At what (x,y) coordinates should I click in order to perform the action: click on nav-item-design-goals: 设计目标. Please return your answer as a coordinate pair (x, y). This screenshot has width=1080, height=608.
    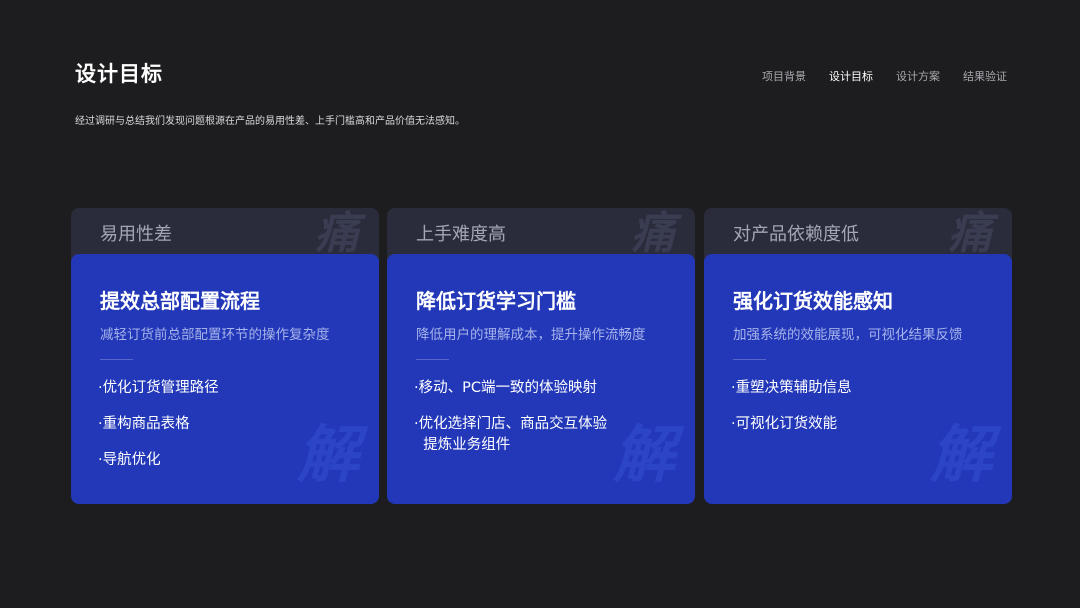
    Looking at the image, I should click on (851, 76).